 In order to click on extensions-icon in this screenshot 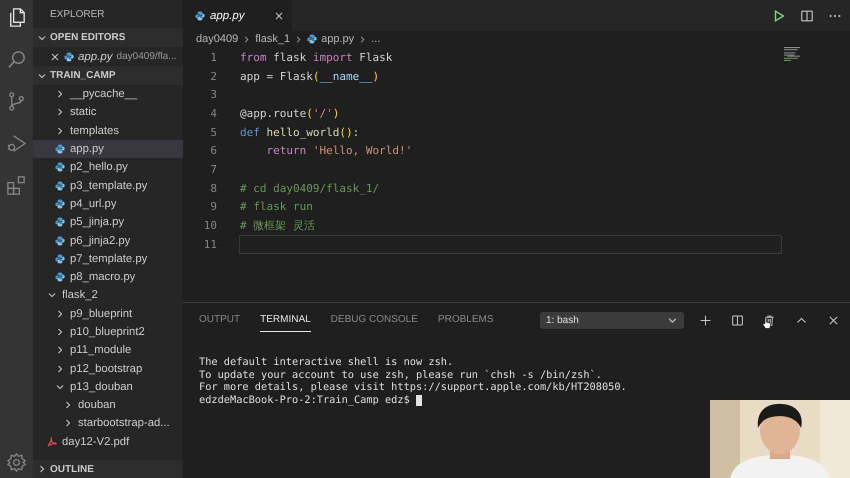, I will do `click(16, 185)`.